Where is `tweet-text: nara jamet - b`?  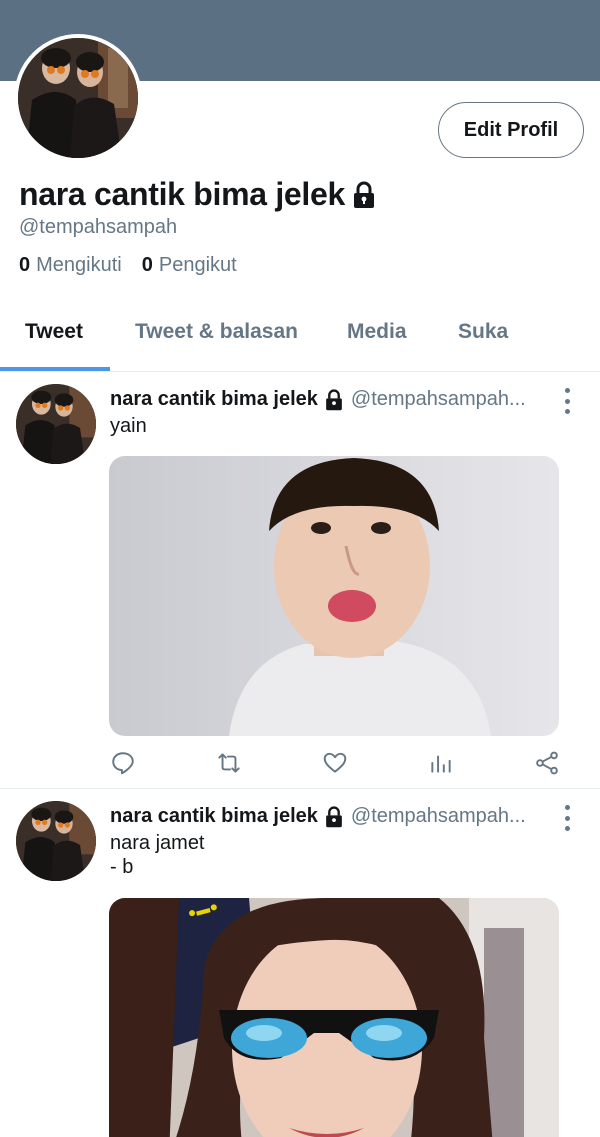
tweet-text: nara jamet - b is located at coordinates (157, 855).